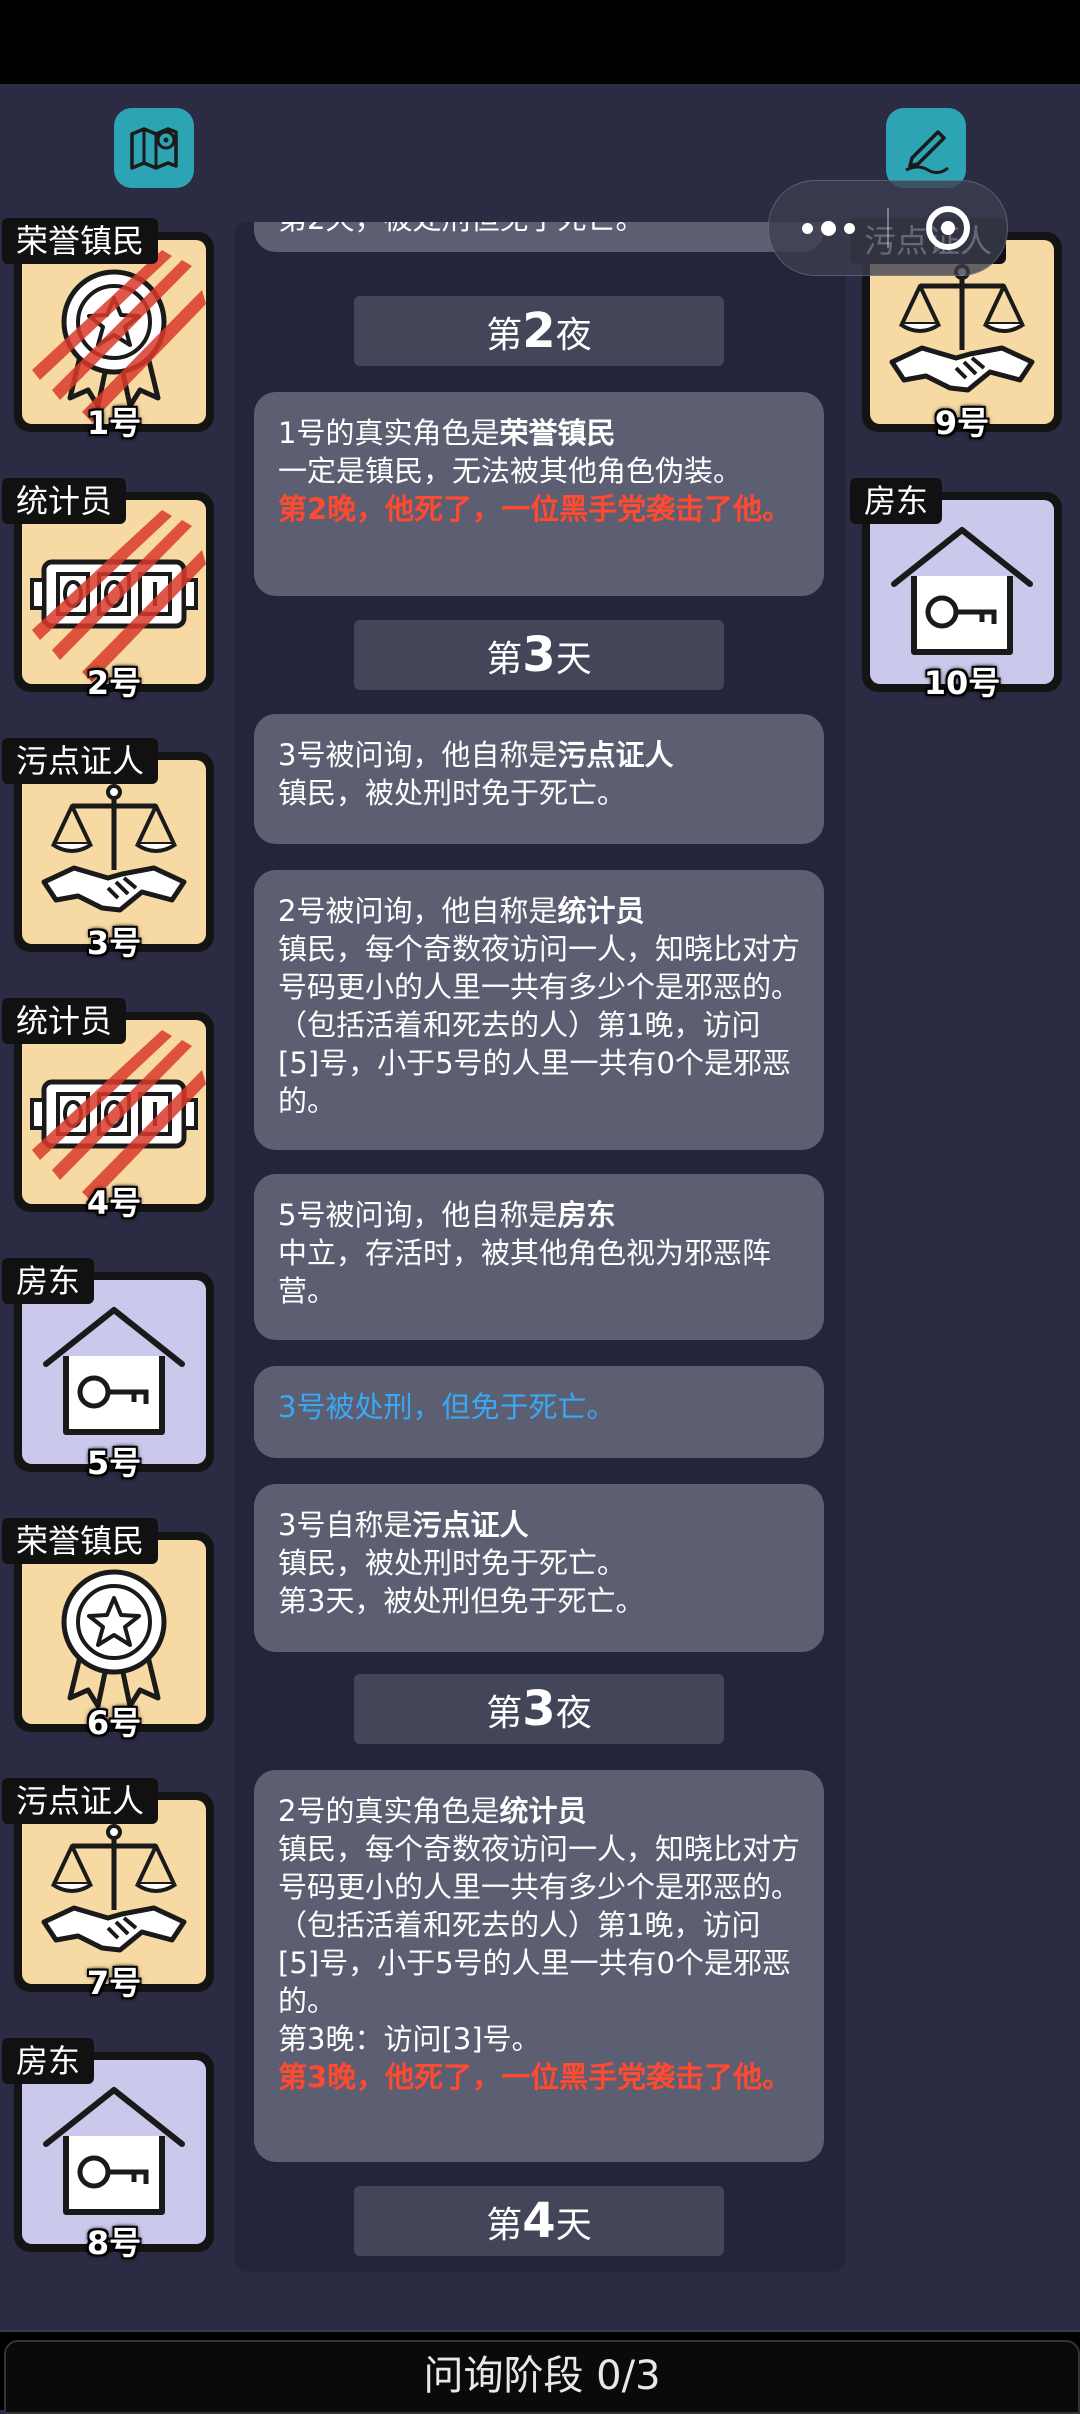  Describe the element at coordinates (539, 2221) in the screenshot. I see `day-4-header: 第4天` at that location.